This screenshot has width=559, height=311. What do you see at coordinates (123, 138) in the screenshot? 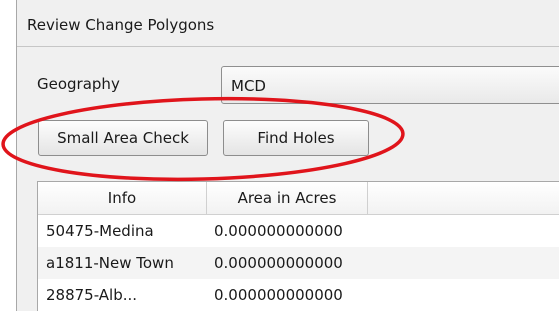
I see `small-area-check-button: Small Area Check` at bounding box center [123, 138].